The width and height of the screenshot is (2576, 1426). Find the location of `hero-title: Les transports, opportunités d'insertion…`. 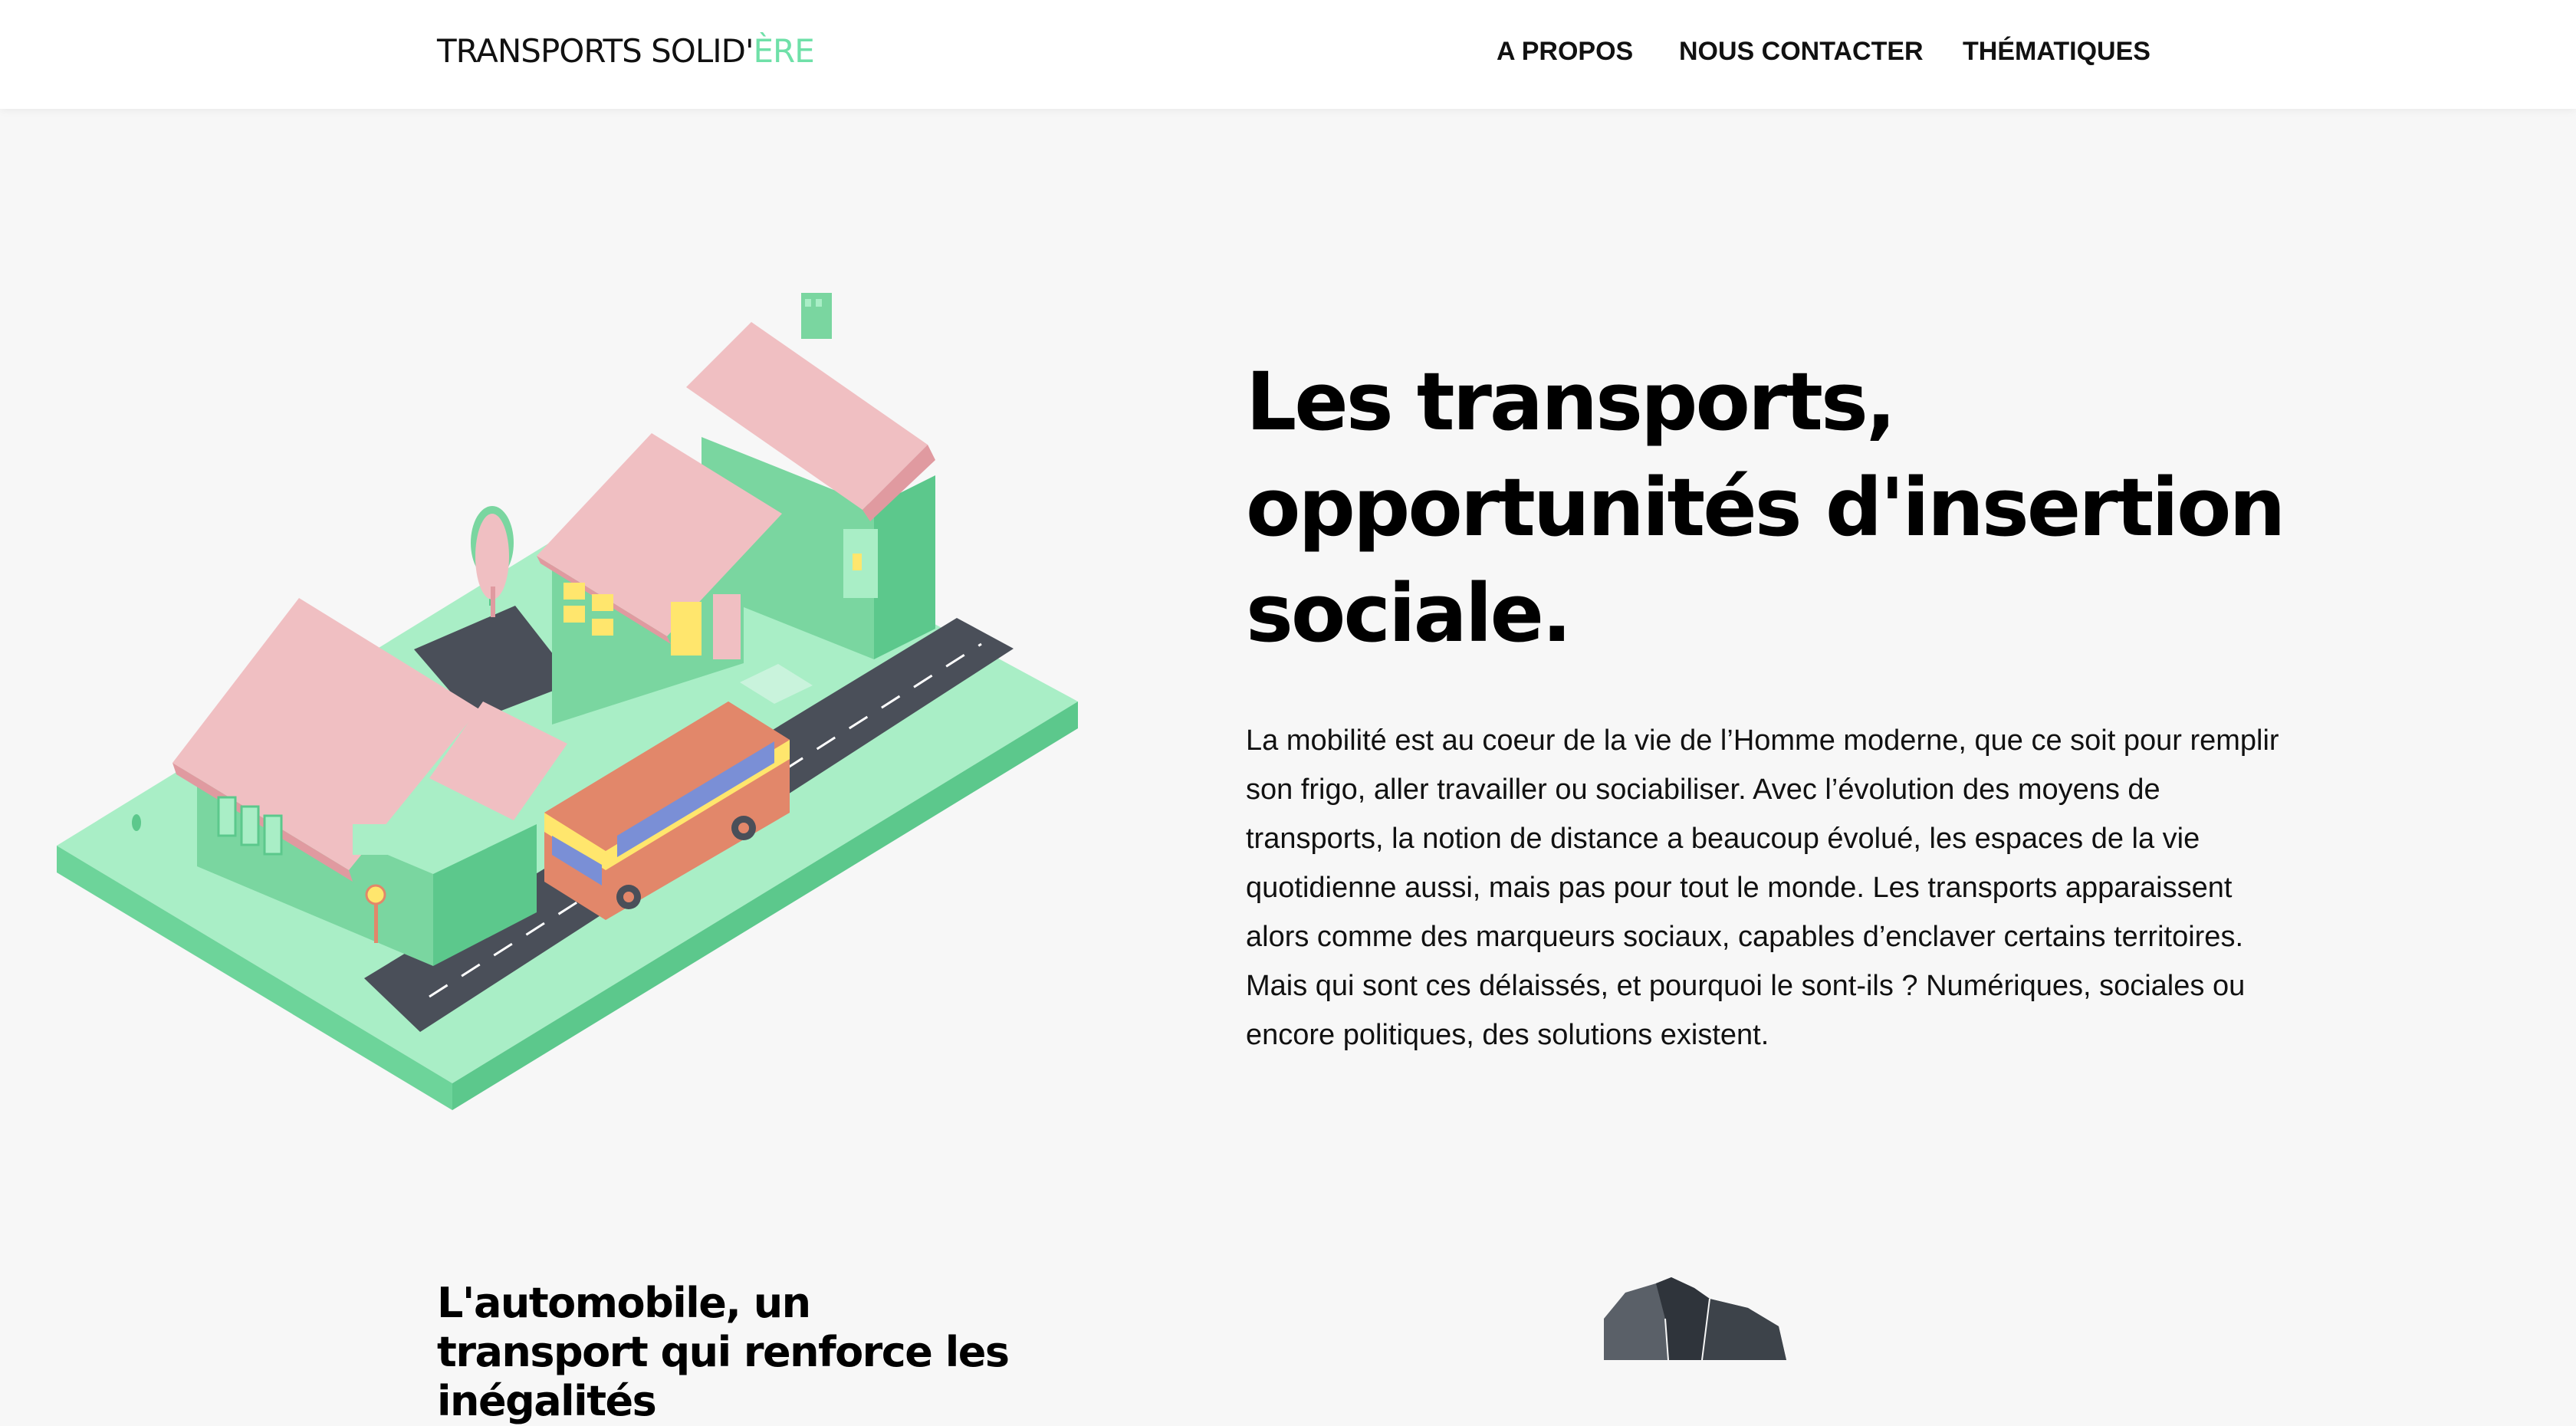

hero-title: Les transports, opportunités d'insertion… is located at coordinates (1766, 508).